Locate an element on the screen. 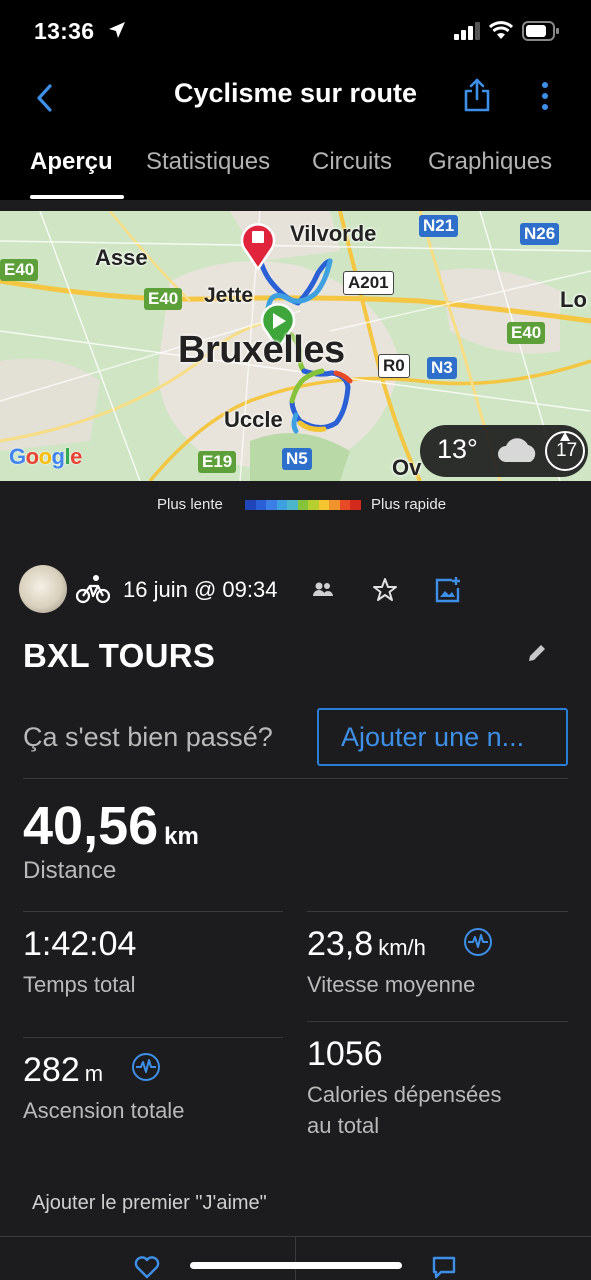  cloud-icon is located at coordinates (517, 450).